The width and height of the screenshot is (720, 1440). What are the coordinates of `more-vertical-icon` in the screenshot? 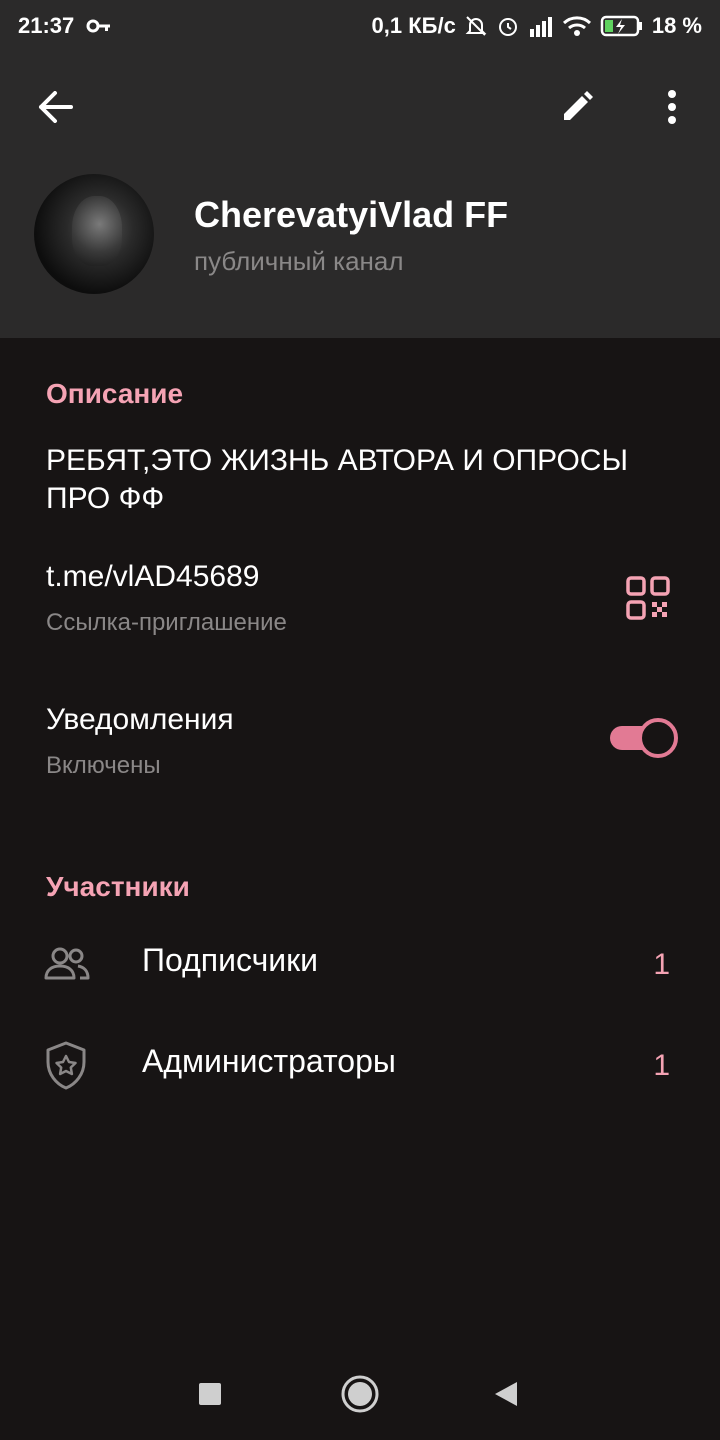 It's located at (672, 107).